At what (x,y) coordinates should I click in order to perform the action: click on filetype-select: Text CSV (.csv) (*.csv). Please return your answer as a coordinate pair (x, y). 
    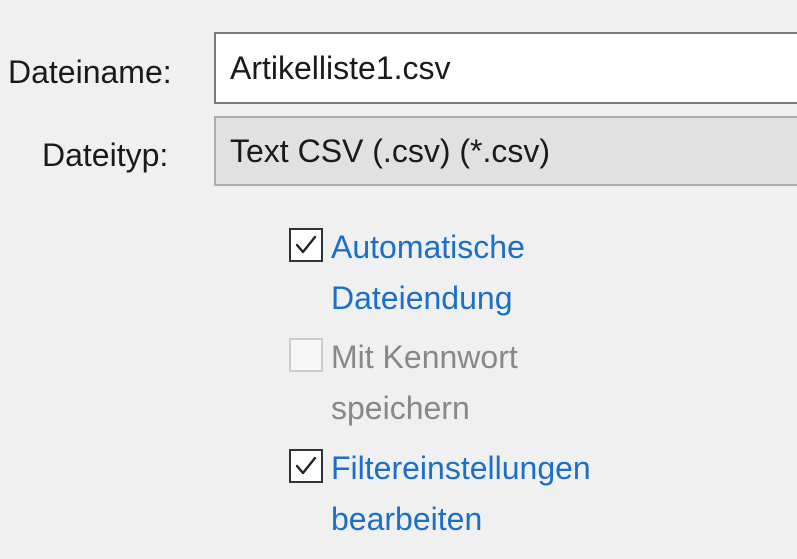
    Looking at the image, I should click on (505, 151).